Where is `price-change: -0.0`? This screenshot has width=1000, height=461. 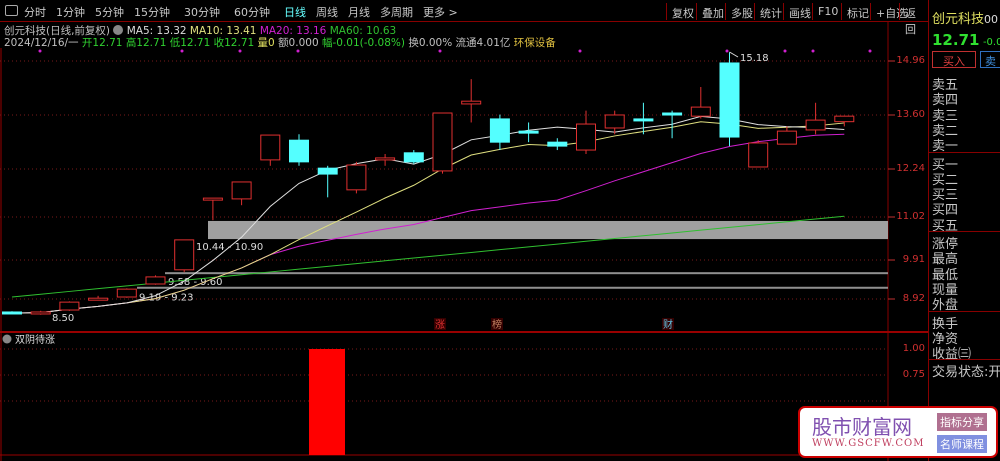
price-change: -0.0 is located at coordinates (991, 42).